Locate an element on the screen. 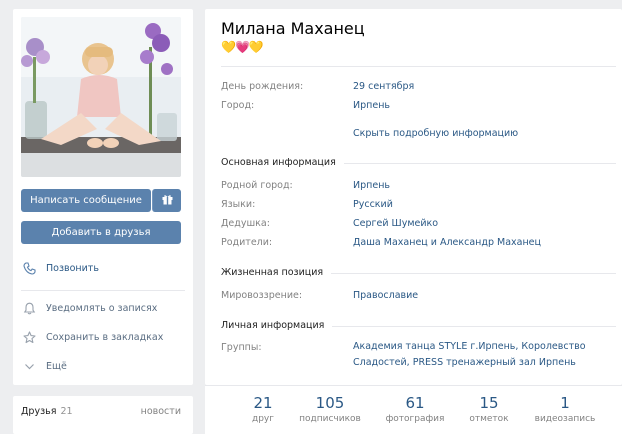 This screenshot has height=434, width=622. add-friend-button: Добавить в друзья is located at coordinates (101, 232).